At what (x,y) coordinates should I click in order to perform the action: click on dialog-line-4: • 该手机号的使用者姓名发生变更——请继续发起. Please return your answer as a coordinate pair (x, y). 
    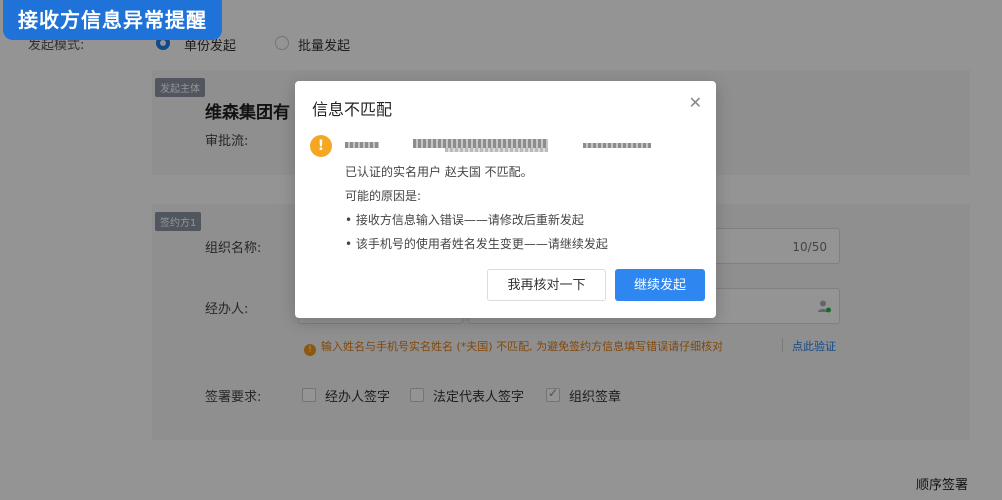
    Looking at the image, I should click on (476, 244).